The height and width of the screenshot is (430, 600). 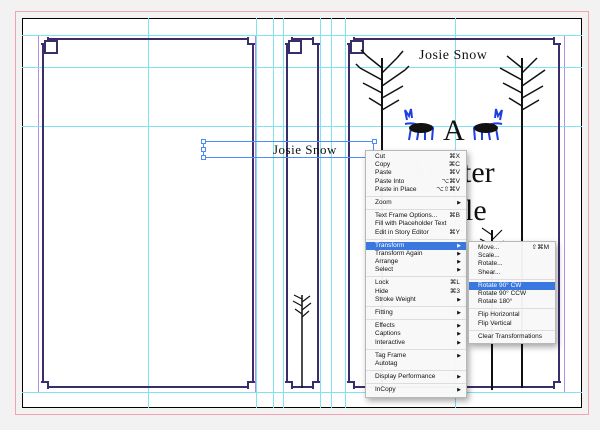 I want to click on context-menu-item-fitting: Fitting ▶, so click(x=416, y=313).